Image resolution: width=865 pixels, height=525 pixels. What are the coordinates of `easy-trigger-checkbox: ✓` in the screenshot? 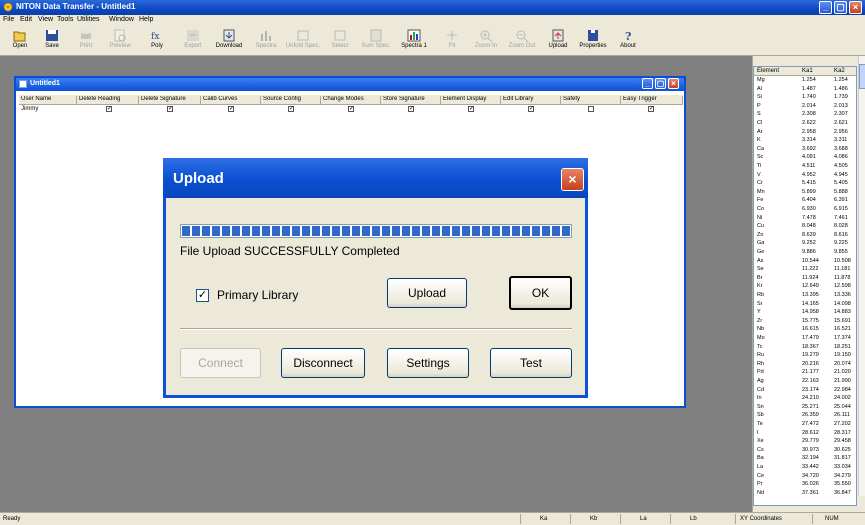 It's located at (651, 109).